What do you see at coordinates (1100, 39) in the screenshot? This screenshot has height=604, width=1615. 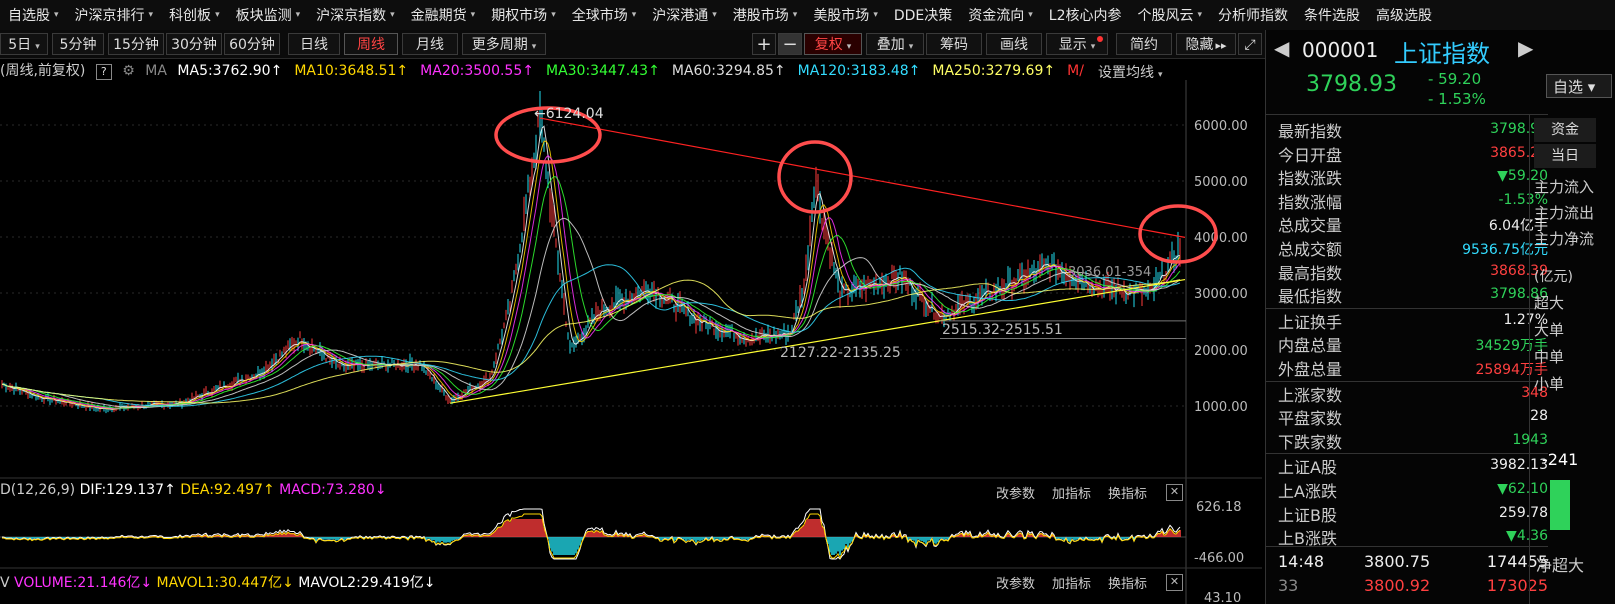 I see `notification-dot-icon` at bounding box center [1100, 39].